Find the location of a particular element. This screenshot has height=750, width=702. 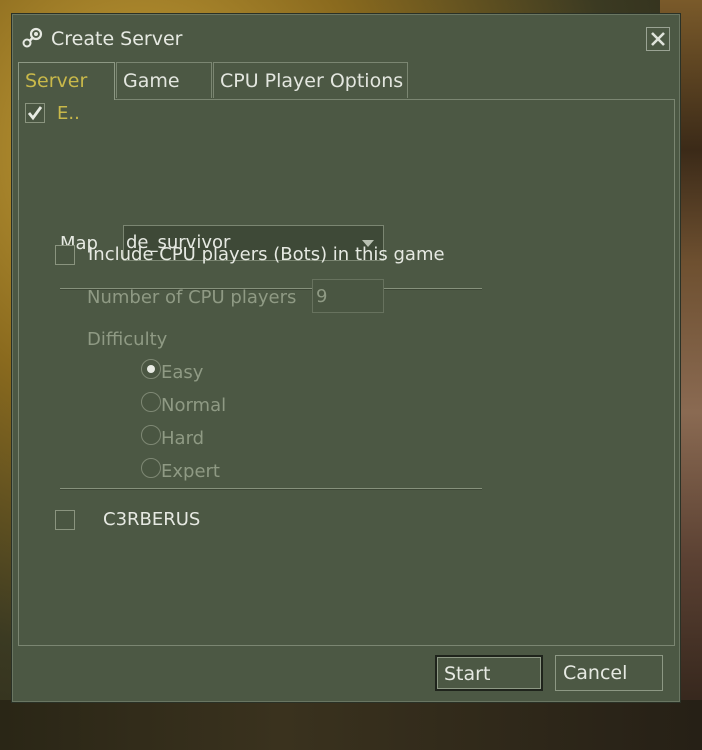

background-scene-bottom is located at coordinates (351, 725).